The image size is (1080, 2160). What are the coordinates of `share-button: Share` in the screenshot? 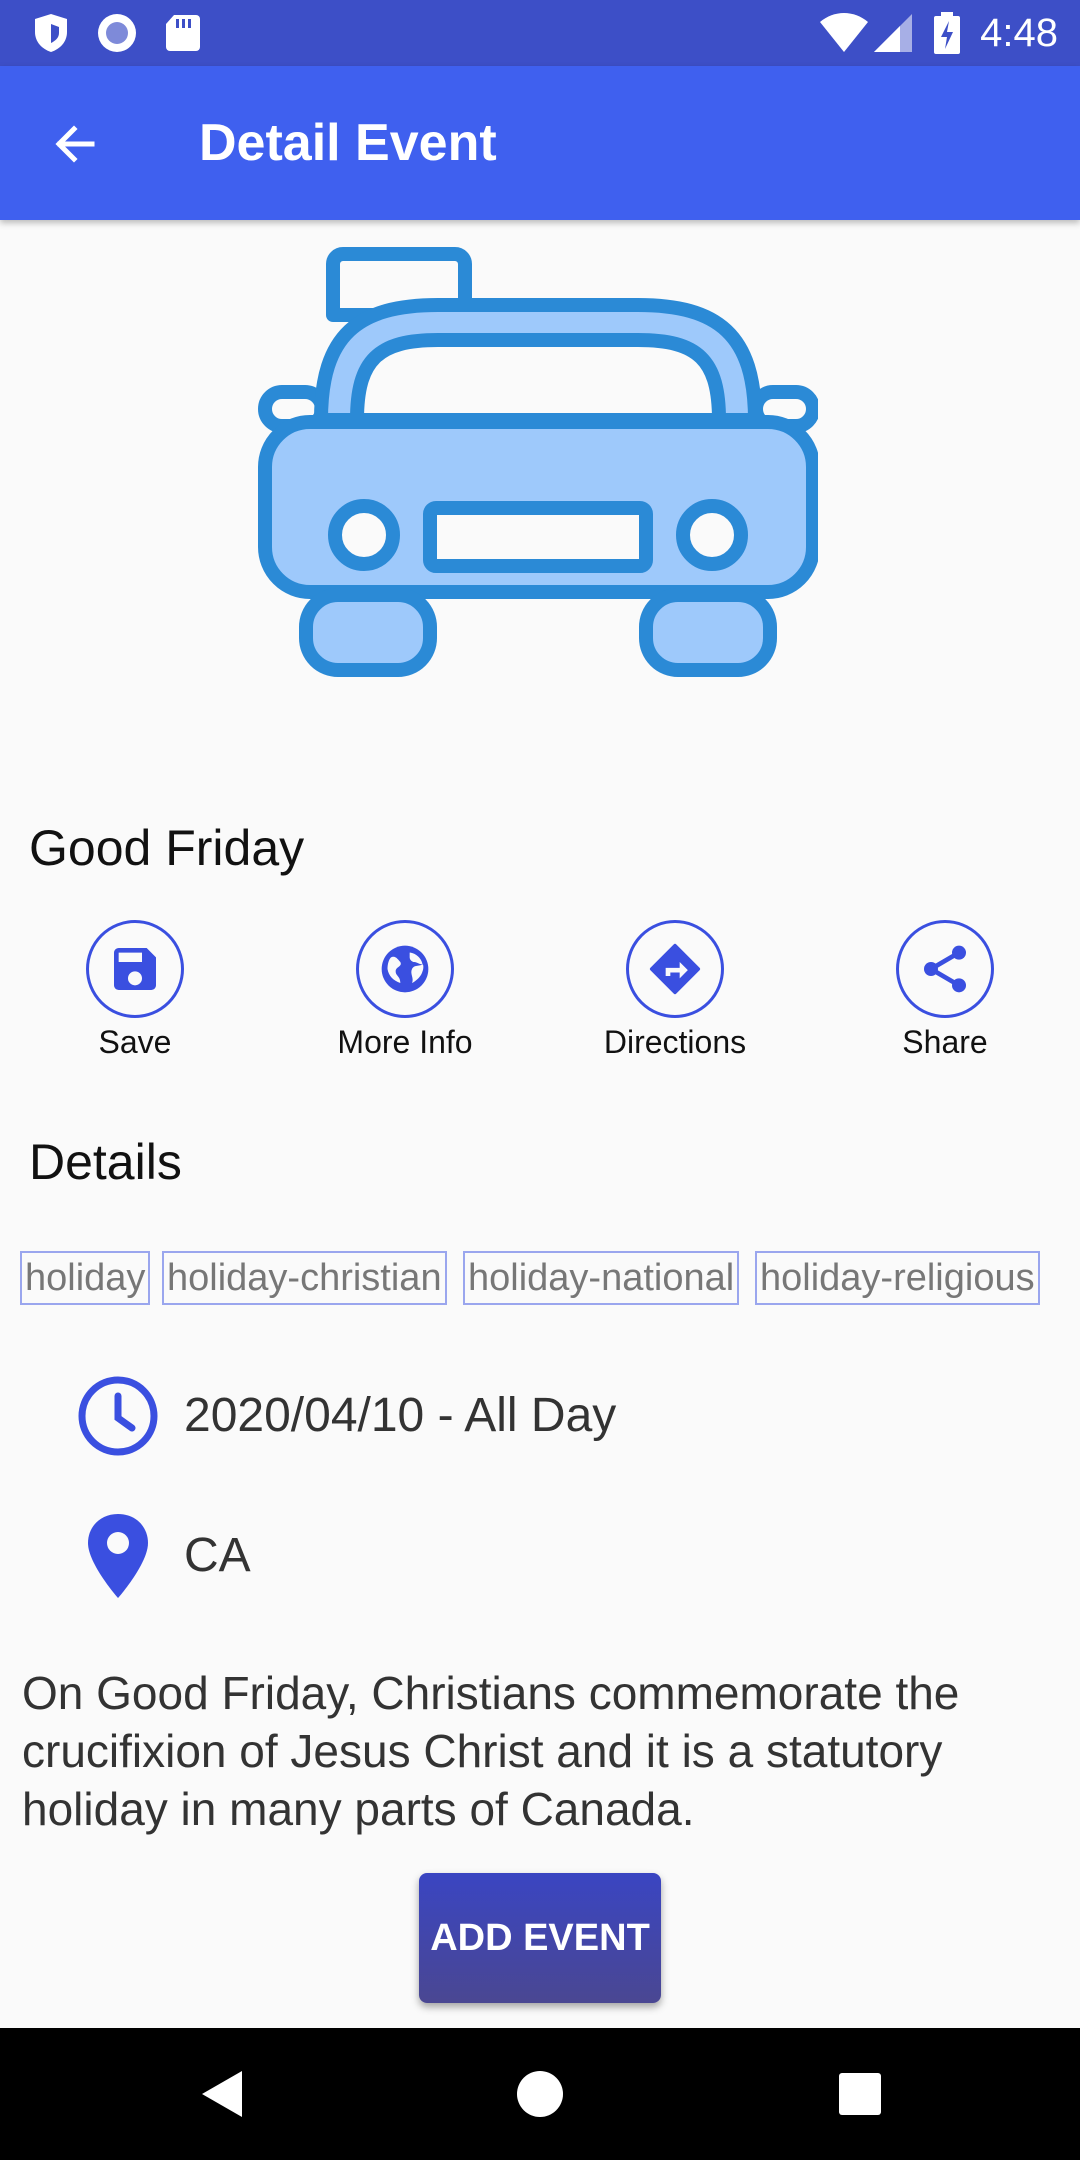 It's located at (945, 995).